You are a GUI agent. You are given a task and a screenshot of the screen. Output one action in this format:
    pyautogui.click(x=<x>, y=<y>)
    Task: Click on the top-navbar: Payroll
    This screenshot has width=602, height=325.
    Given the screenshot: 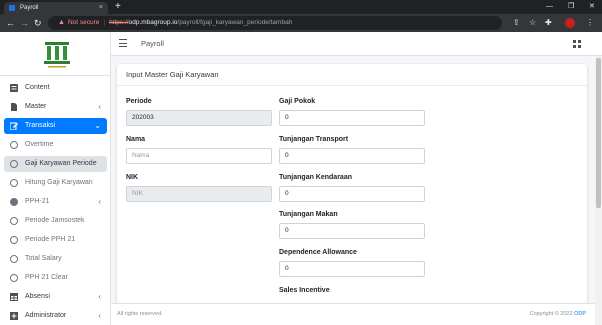 What is the action you would take?
    pyautogui.click(x=356, y=44)
    